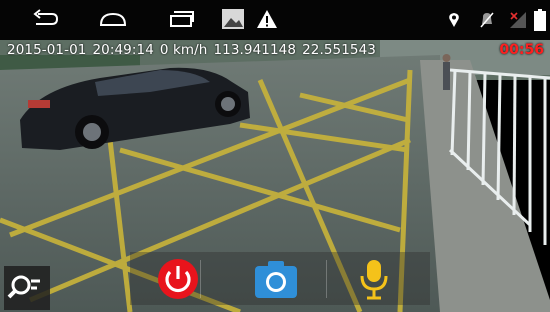  Describe the element at coordinates (518, 20) in the screenshot. I see `no-signal-icon` at that location.